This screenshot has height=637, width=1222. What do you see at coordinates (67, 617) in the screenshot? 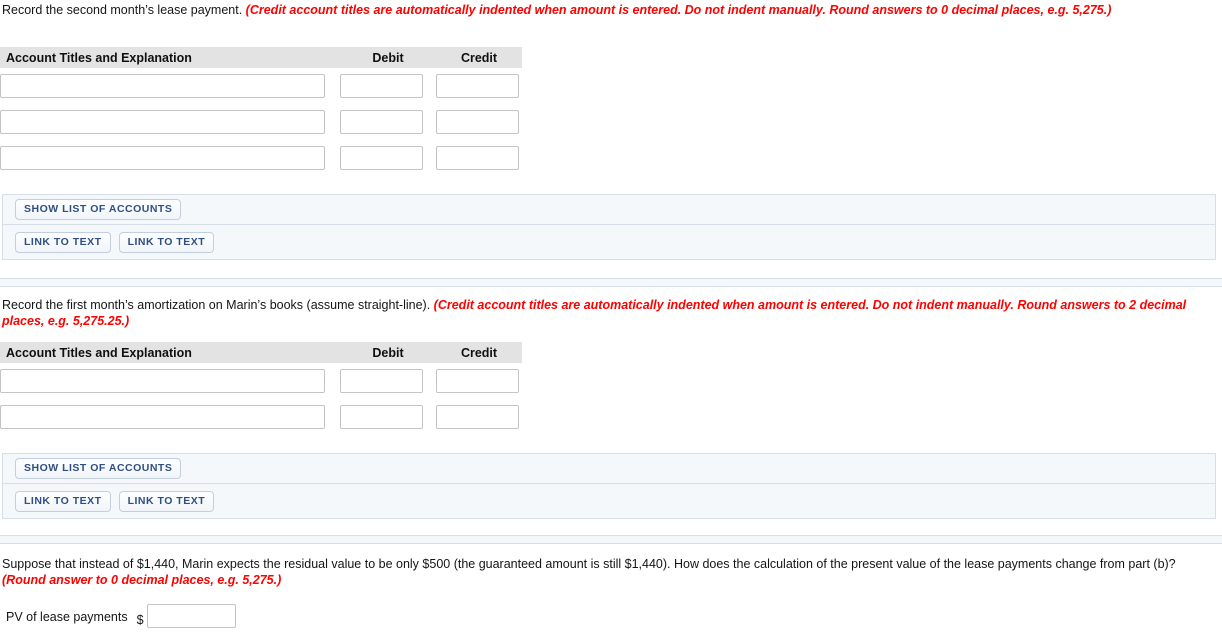
I see `pv-of-lease-payments-label: PV of lease payments` at bounding box center [67, 617].